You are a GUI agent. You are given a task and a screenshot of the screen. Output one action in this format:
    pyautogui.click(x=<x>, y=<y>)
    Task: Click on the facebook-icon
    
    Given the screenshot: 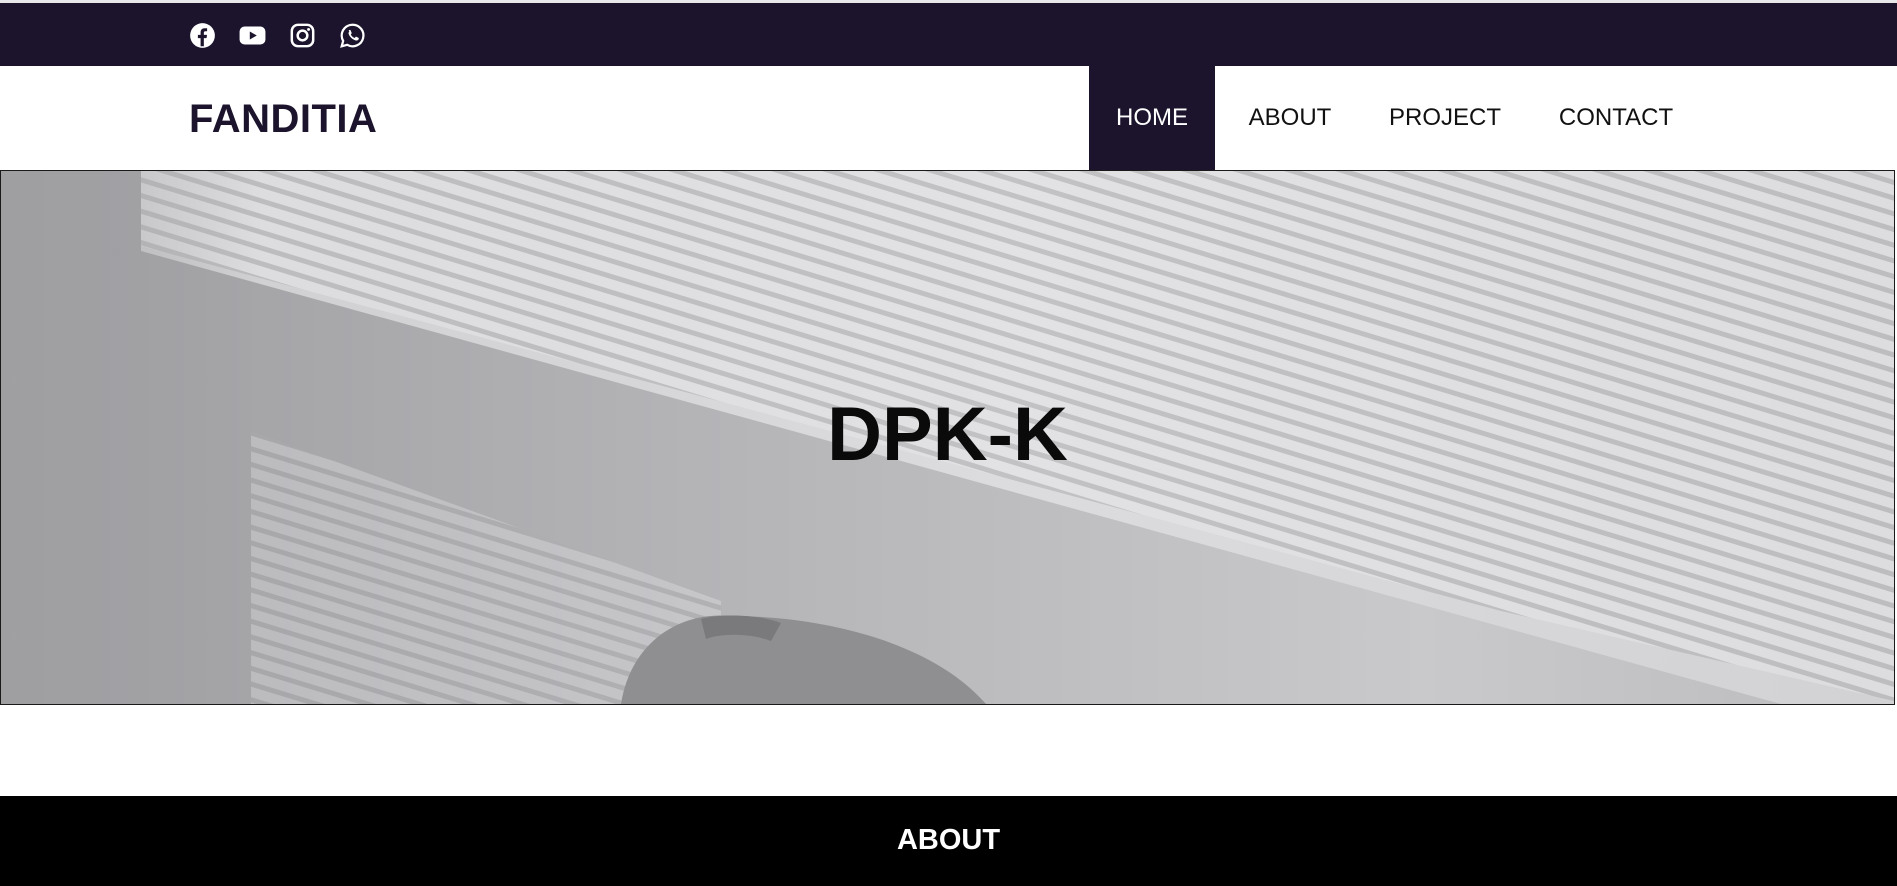 What is the action you would take?
    pyautogui.click(x=202, y=35)
    